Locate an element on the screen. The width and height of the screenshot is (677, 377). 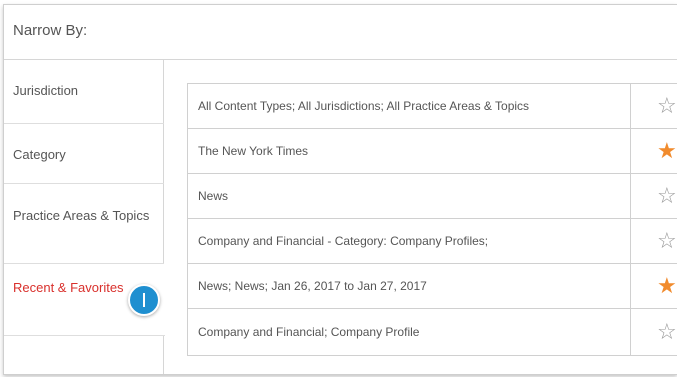
list-item: The New York Times ★ is located at coordinates (432, 151).